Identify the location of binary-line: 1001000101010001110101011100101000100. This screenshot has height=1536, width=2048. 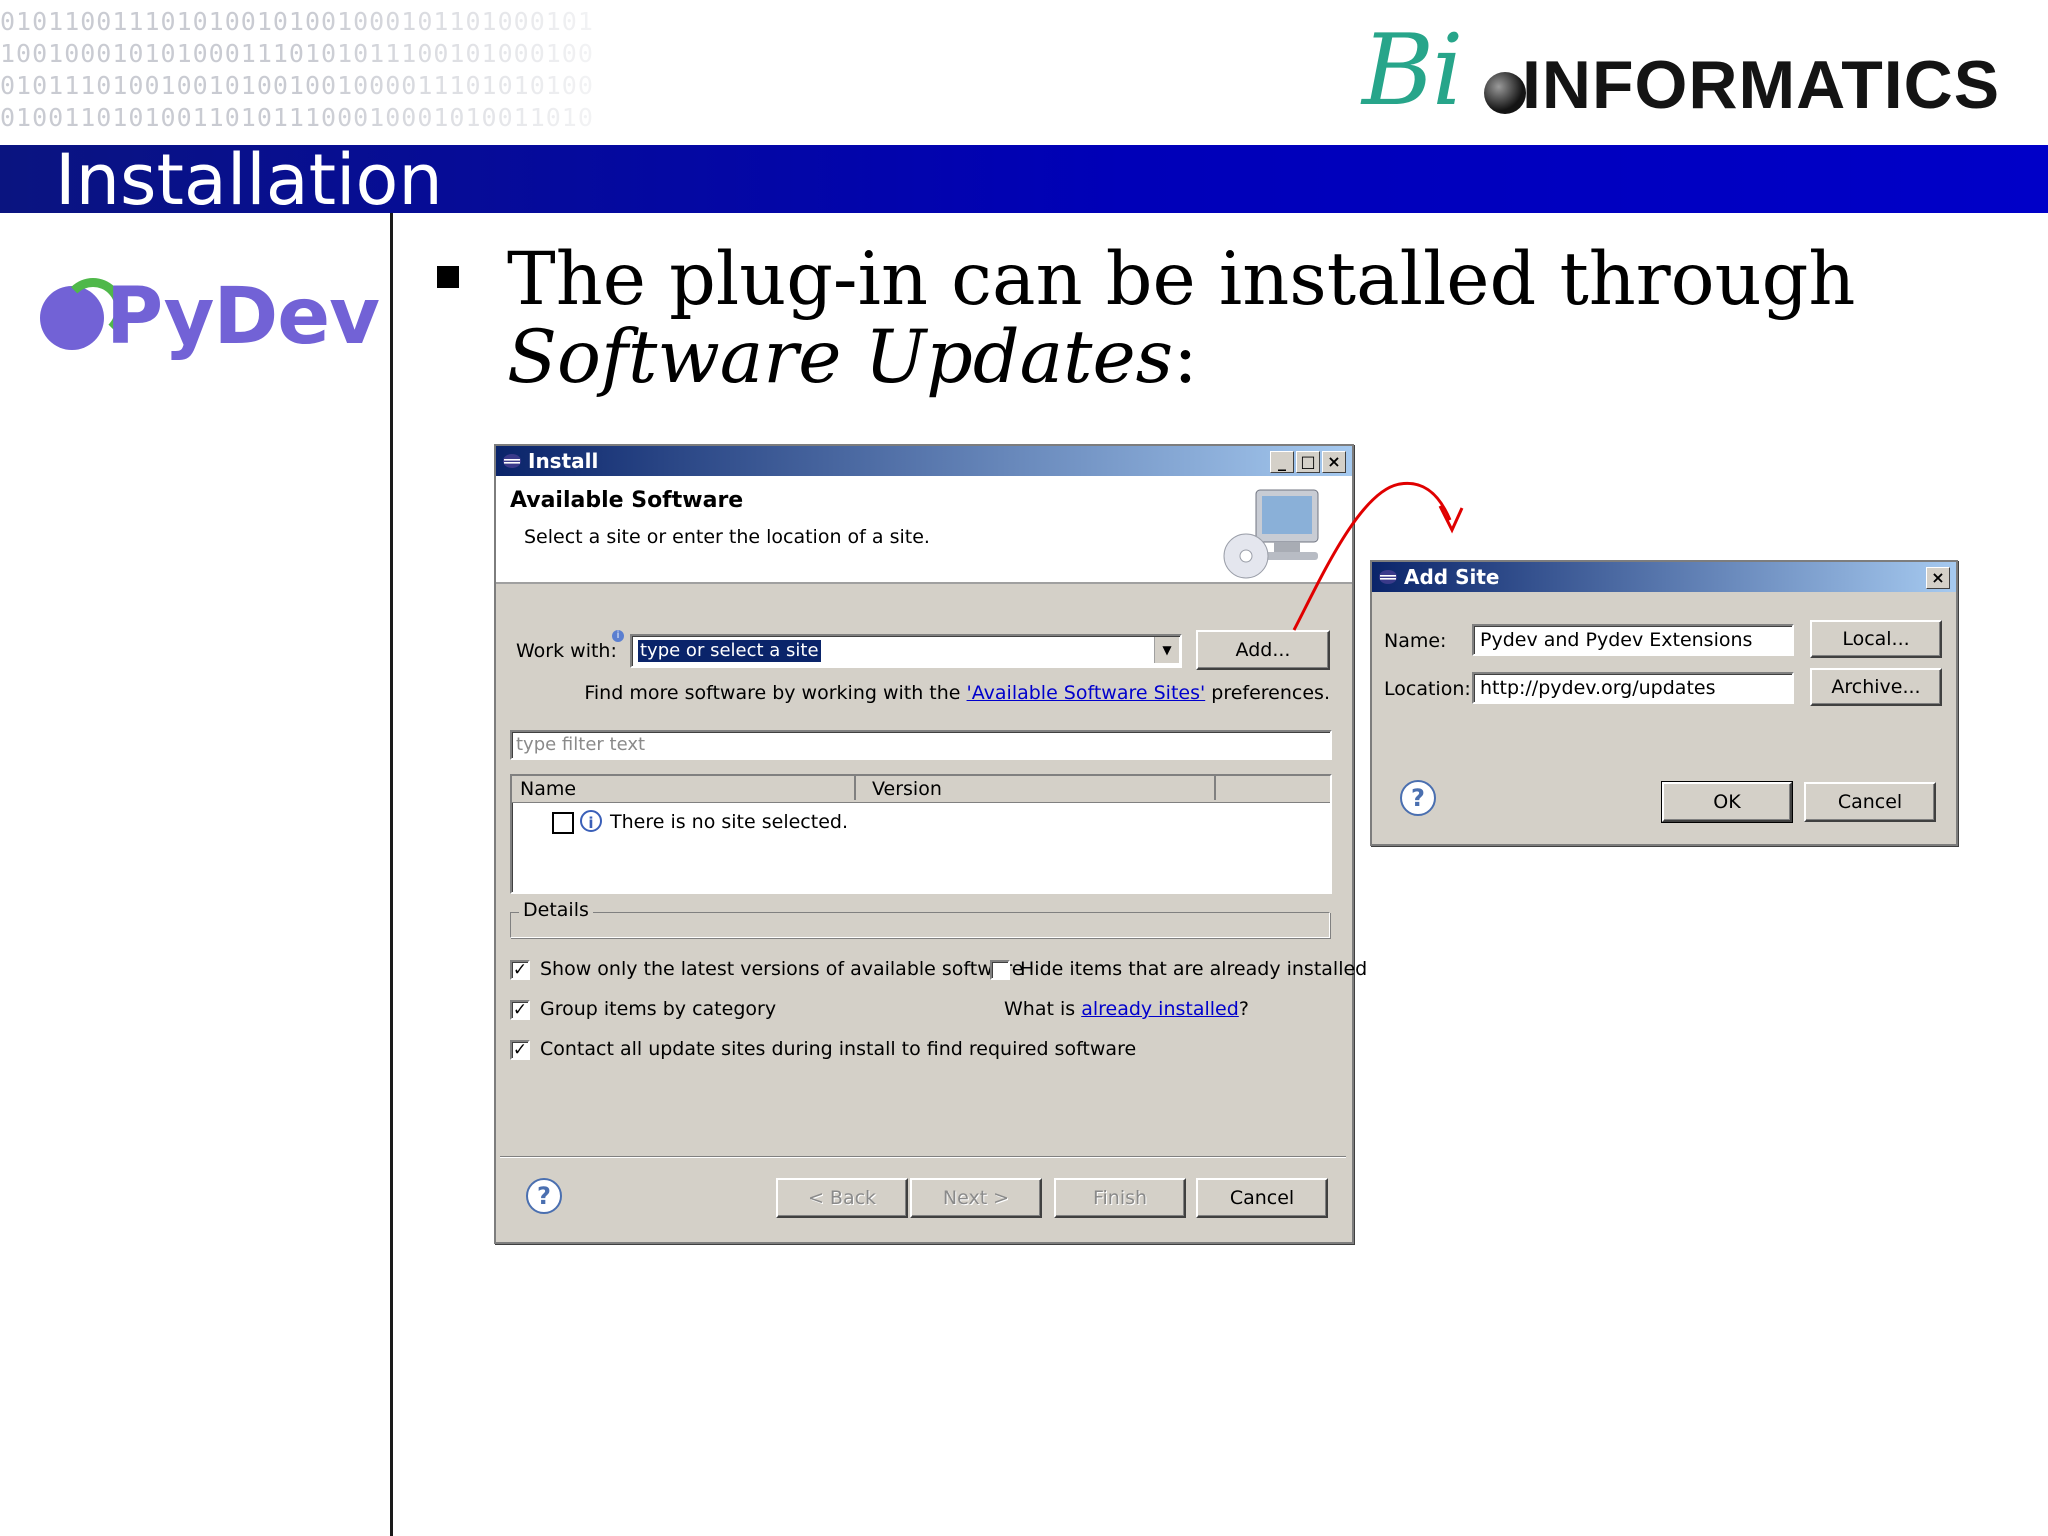
(297, 53).